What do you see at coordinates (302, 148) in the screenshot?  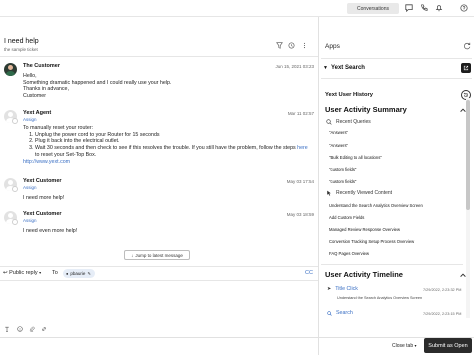 I see `here-link: here` at bounding box center [302, 148].